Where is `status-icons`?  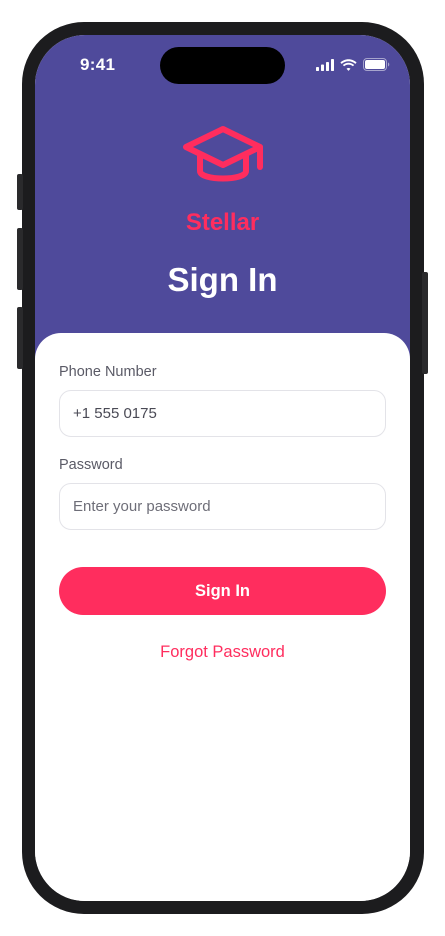 status-icons is located at coordinates (353, 64).